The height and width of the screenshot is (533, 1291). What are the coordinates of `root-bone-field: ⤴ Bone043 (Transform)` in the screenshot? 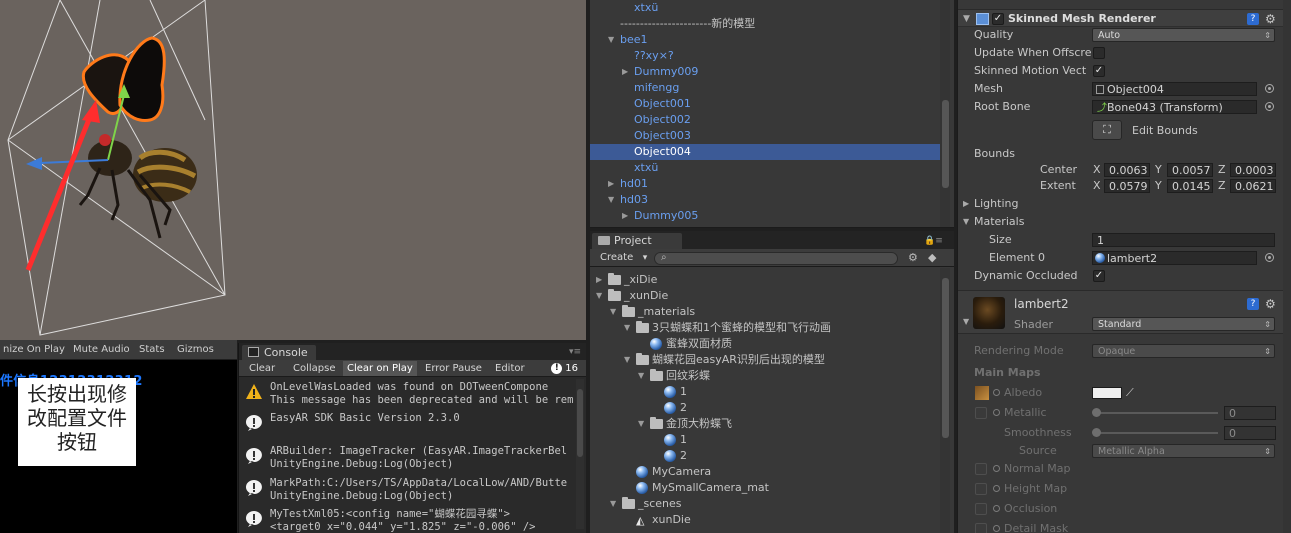 It's located at (1174, 107).